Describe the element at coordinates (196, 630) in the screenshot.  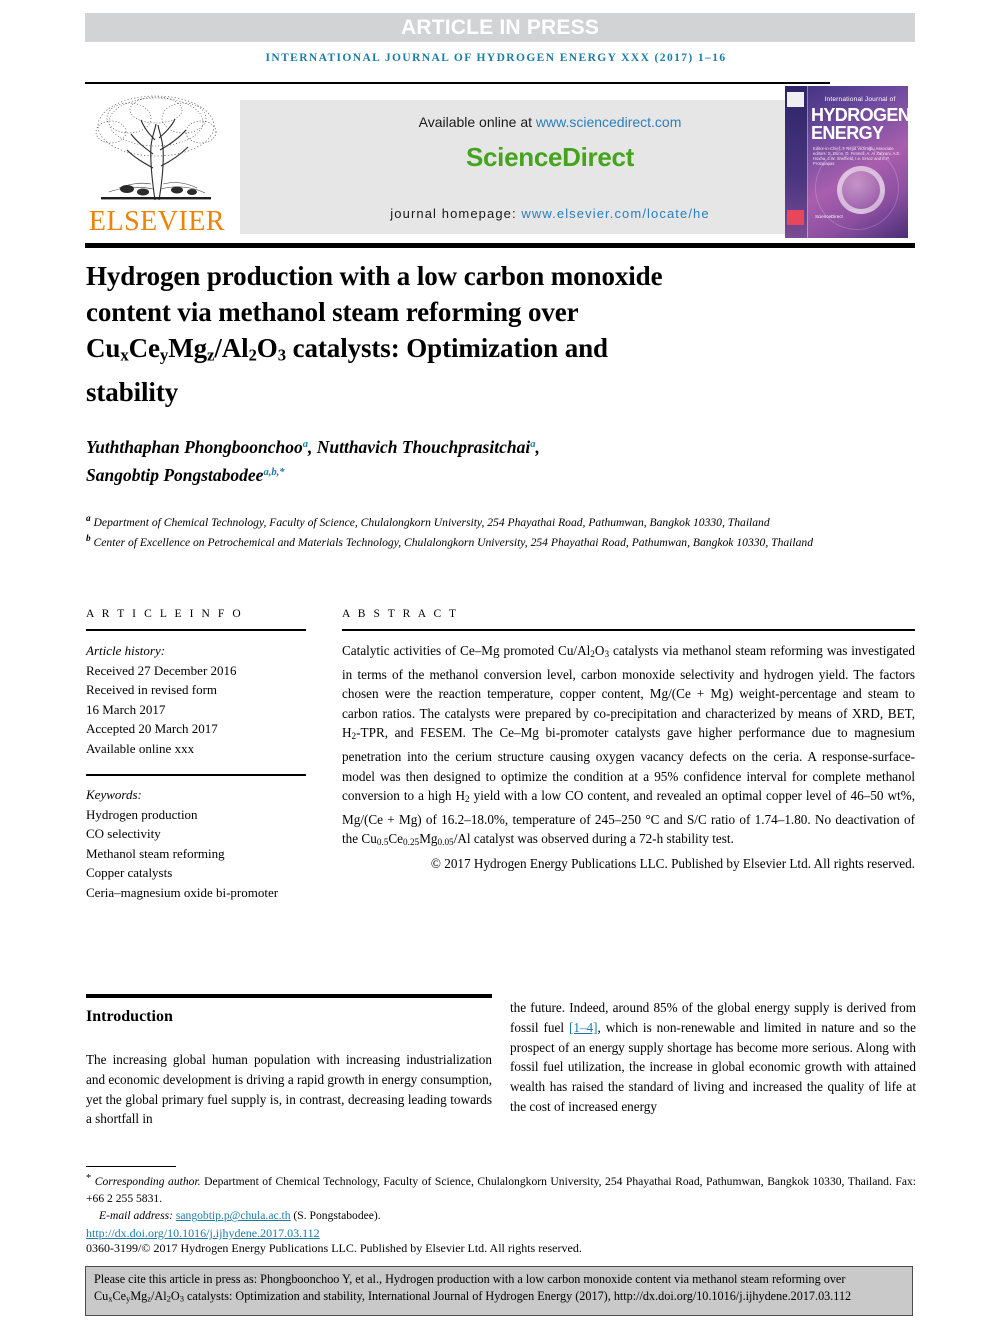
I see `article-info-rule` at that location.